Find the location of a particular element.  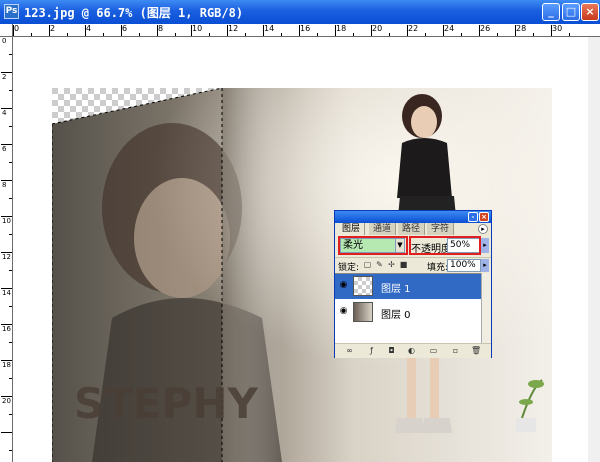

panel-tabs: 图层 通道 路径 字符 is located at coordinates (413, 229).